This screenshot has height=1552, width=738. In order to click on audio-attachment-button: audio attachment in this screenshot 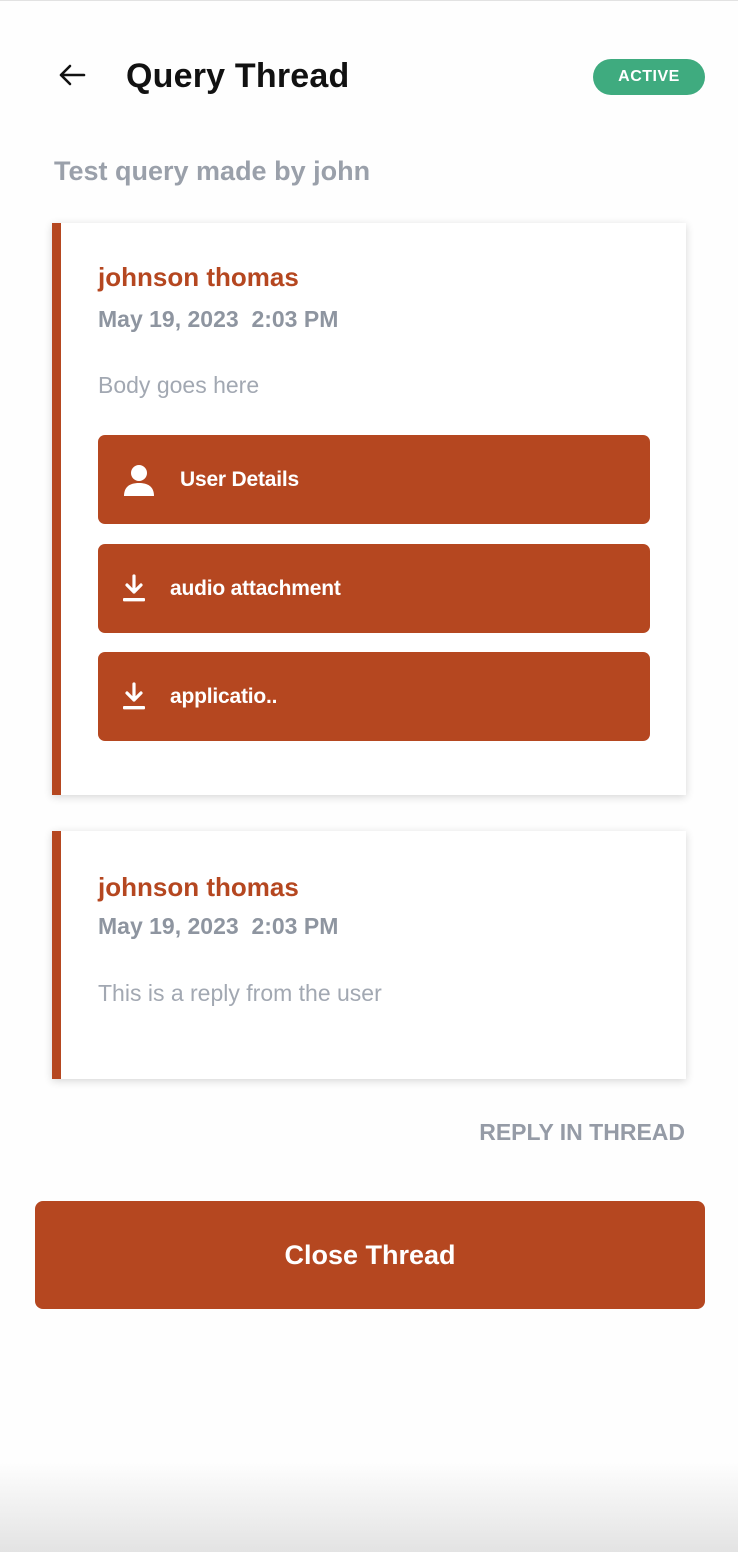, I will do `click(374, 588)`.